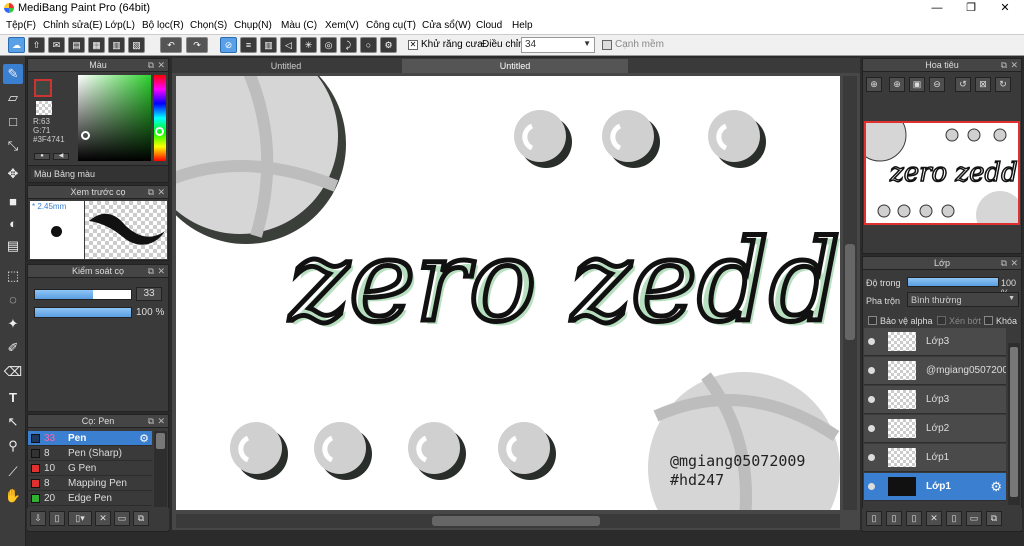  Describe the element at coordinates (13, 422) in the screenshot. I see `operation-tool-icon: ↖` at that location.